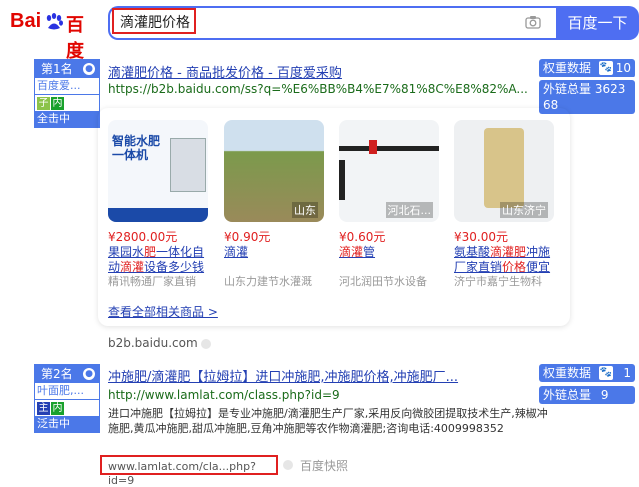 This screenshot has height=487, width=639. I want to click on product-shop: 精讯畅通厂家直销, so click(152, 281).